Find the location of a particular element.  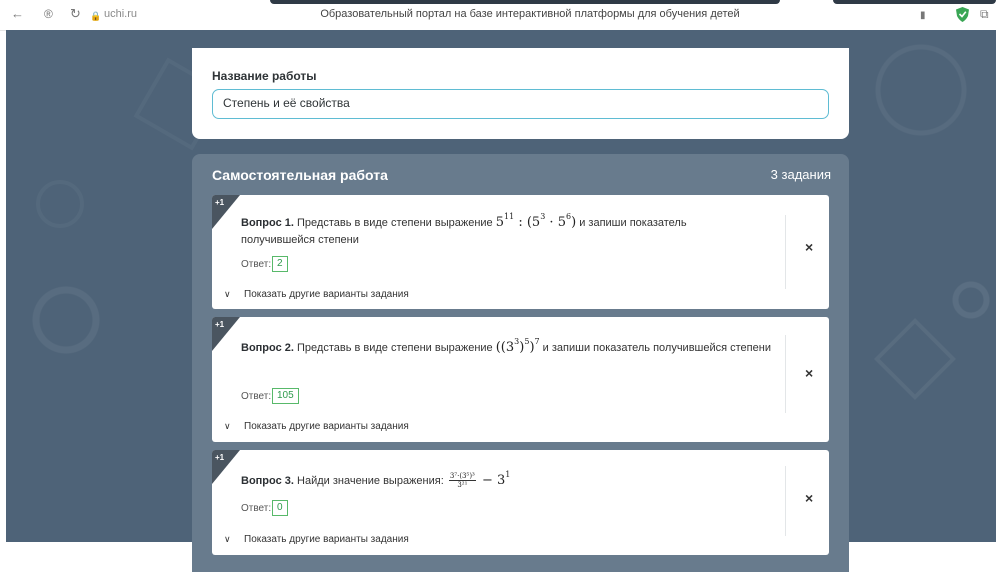

question-prompt: Найди значение выражения: is located at coordinates (370, 481).